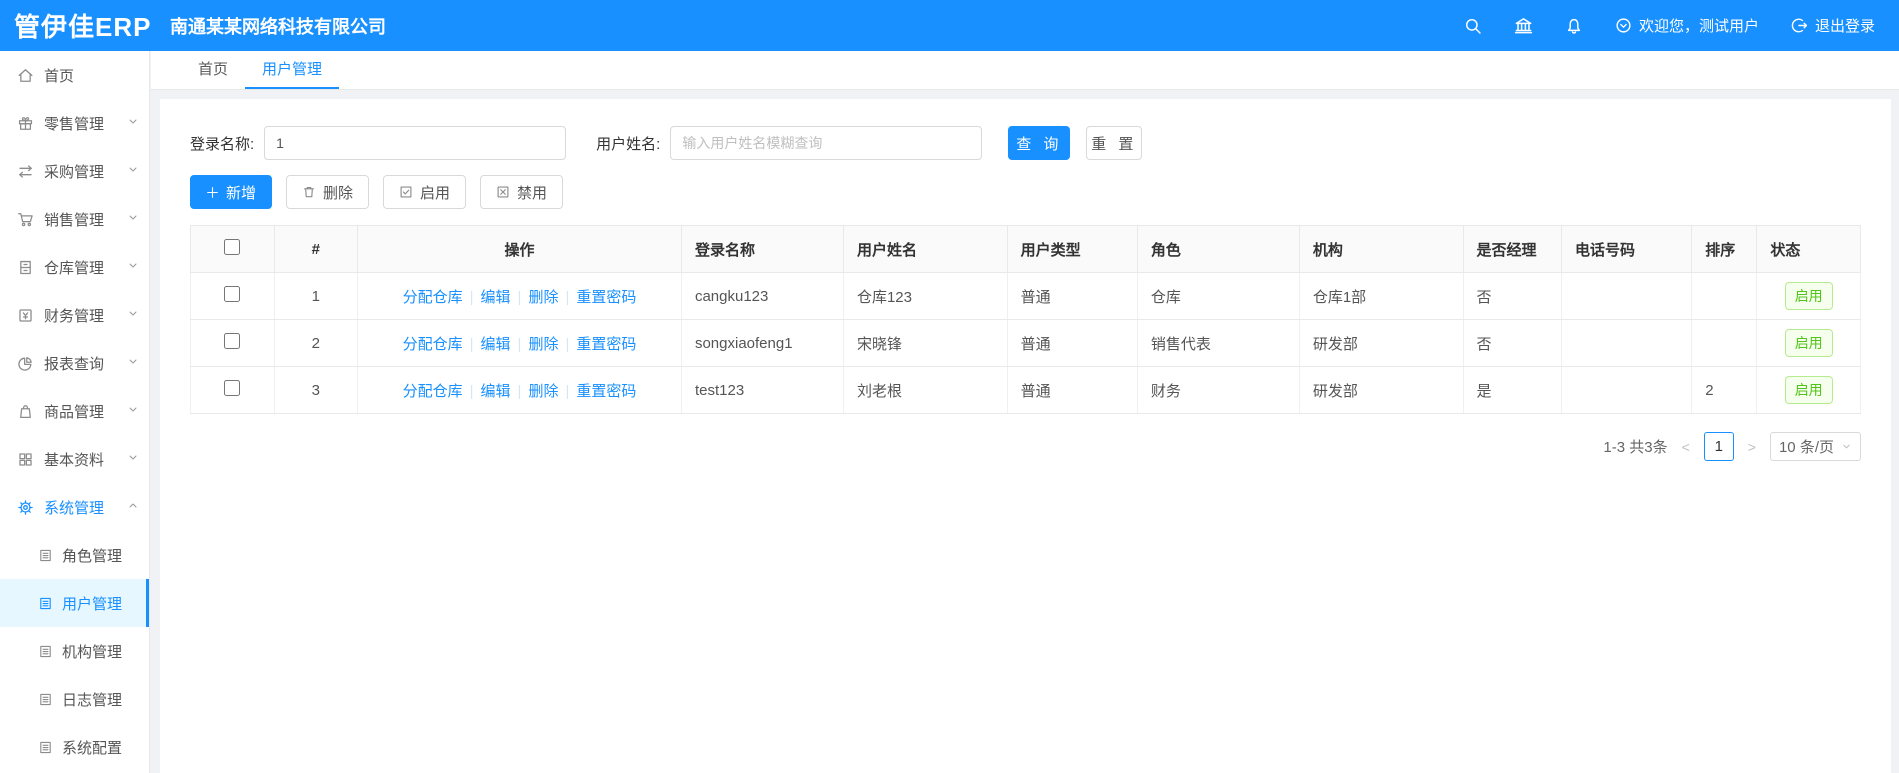 The image size is (1899, 773). Describe the element at coordinates (74, 459) in the screenshot. I see `sidebar-item-basic-data: 基本资料` at that location.